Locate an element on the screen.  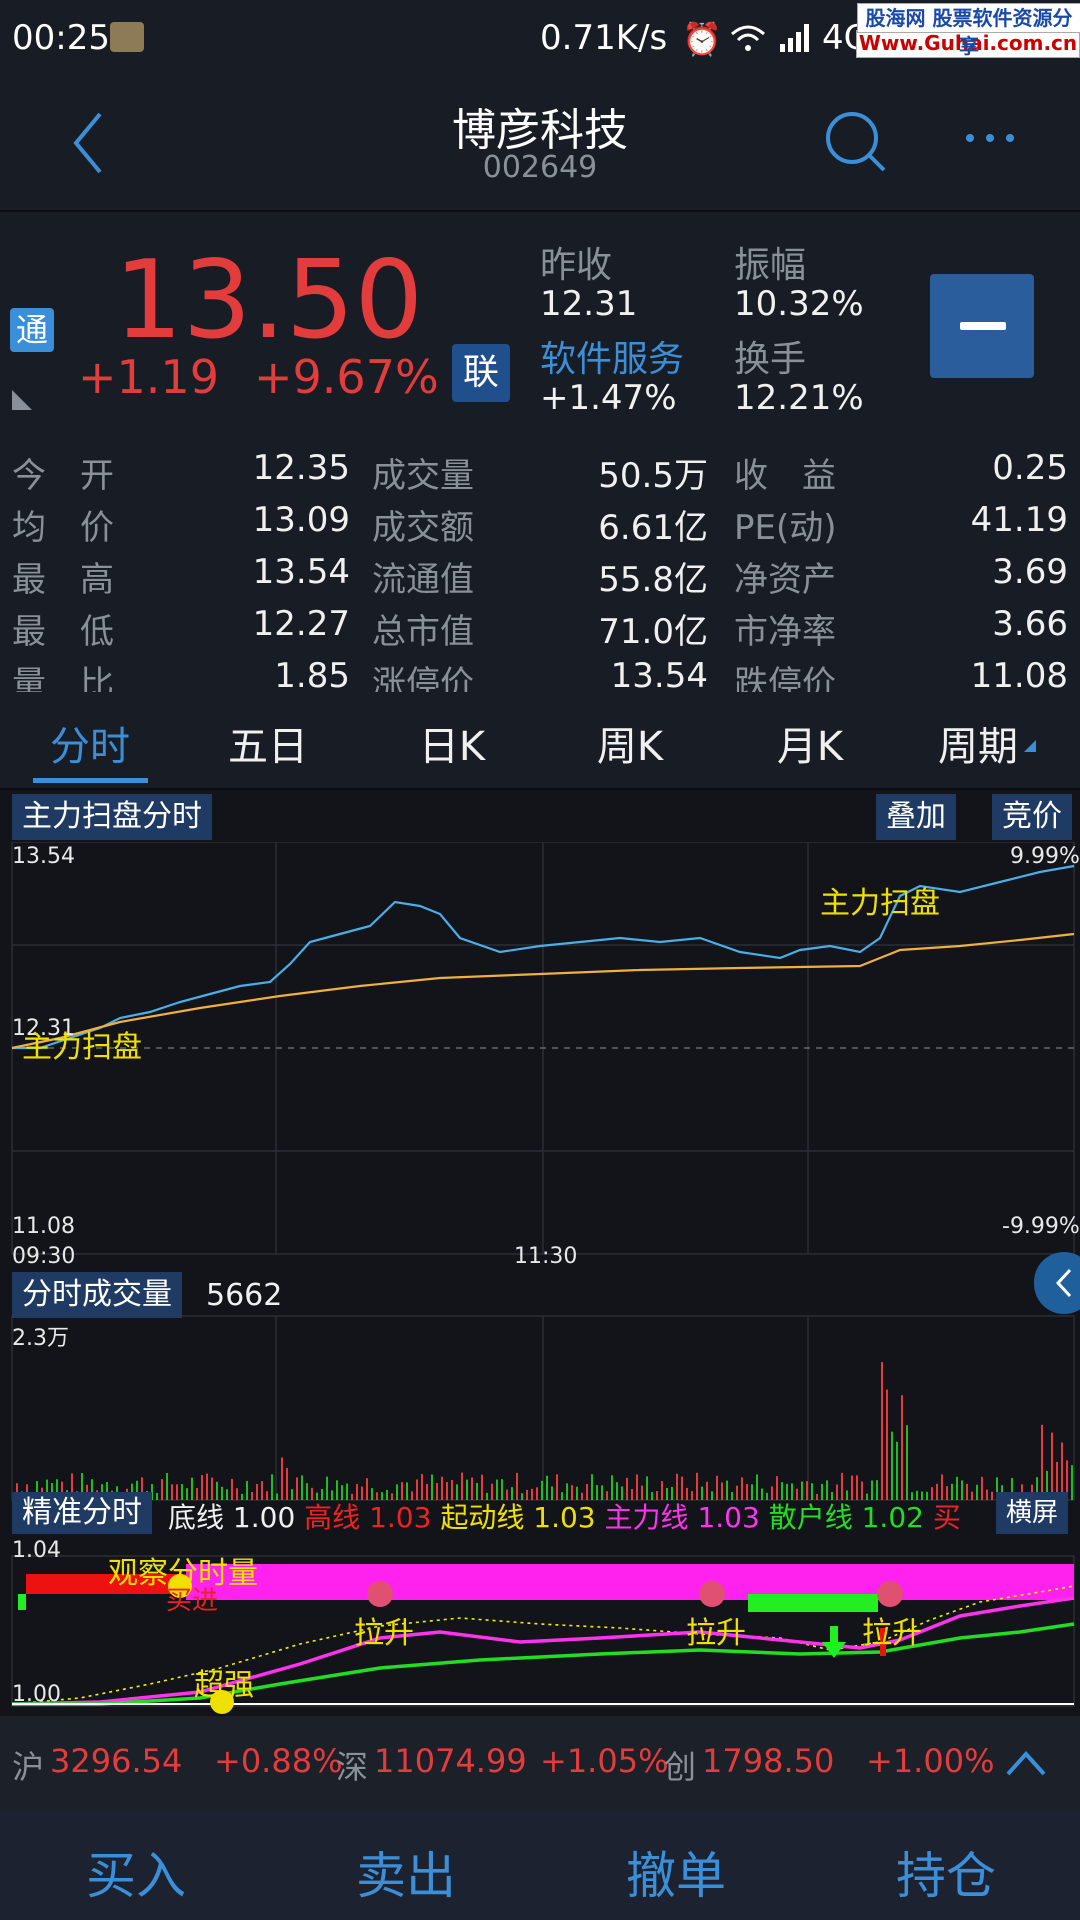
base-line-label: 底线 is located at coordinates (196, 1517).